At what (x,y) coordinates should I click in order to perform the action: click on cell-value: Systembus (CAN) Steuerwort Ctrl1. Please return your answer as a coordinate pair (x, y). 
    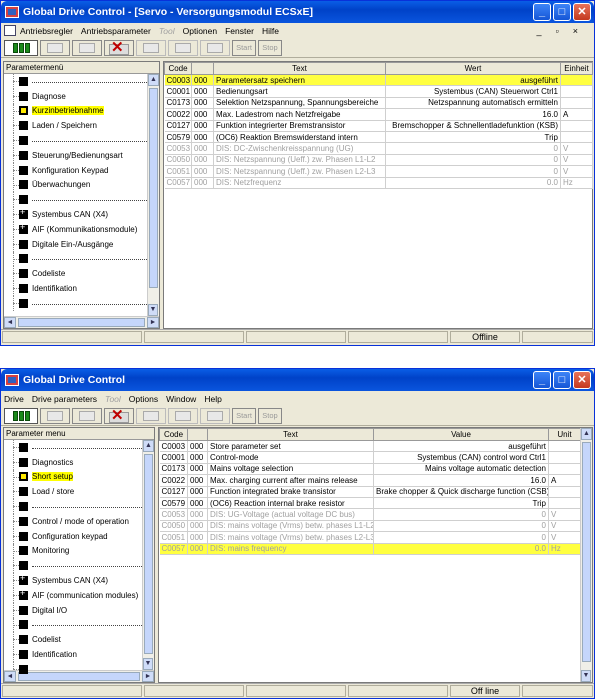
    Looking at the image, I should click on (473, 91).